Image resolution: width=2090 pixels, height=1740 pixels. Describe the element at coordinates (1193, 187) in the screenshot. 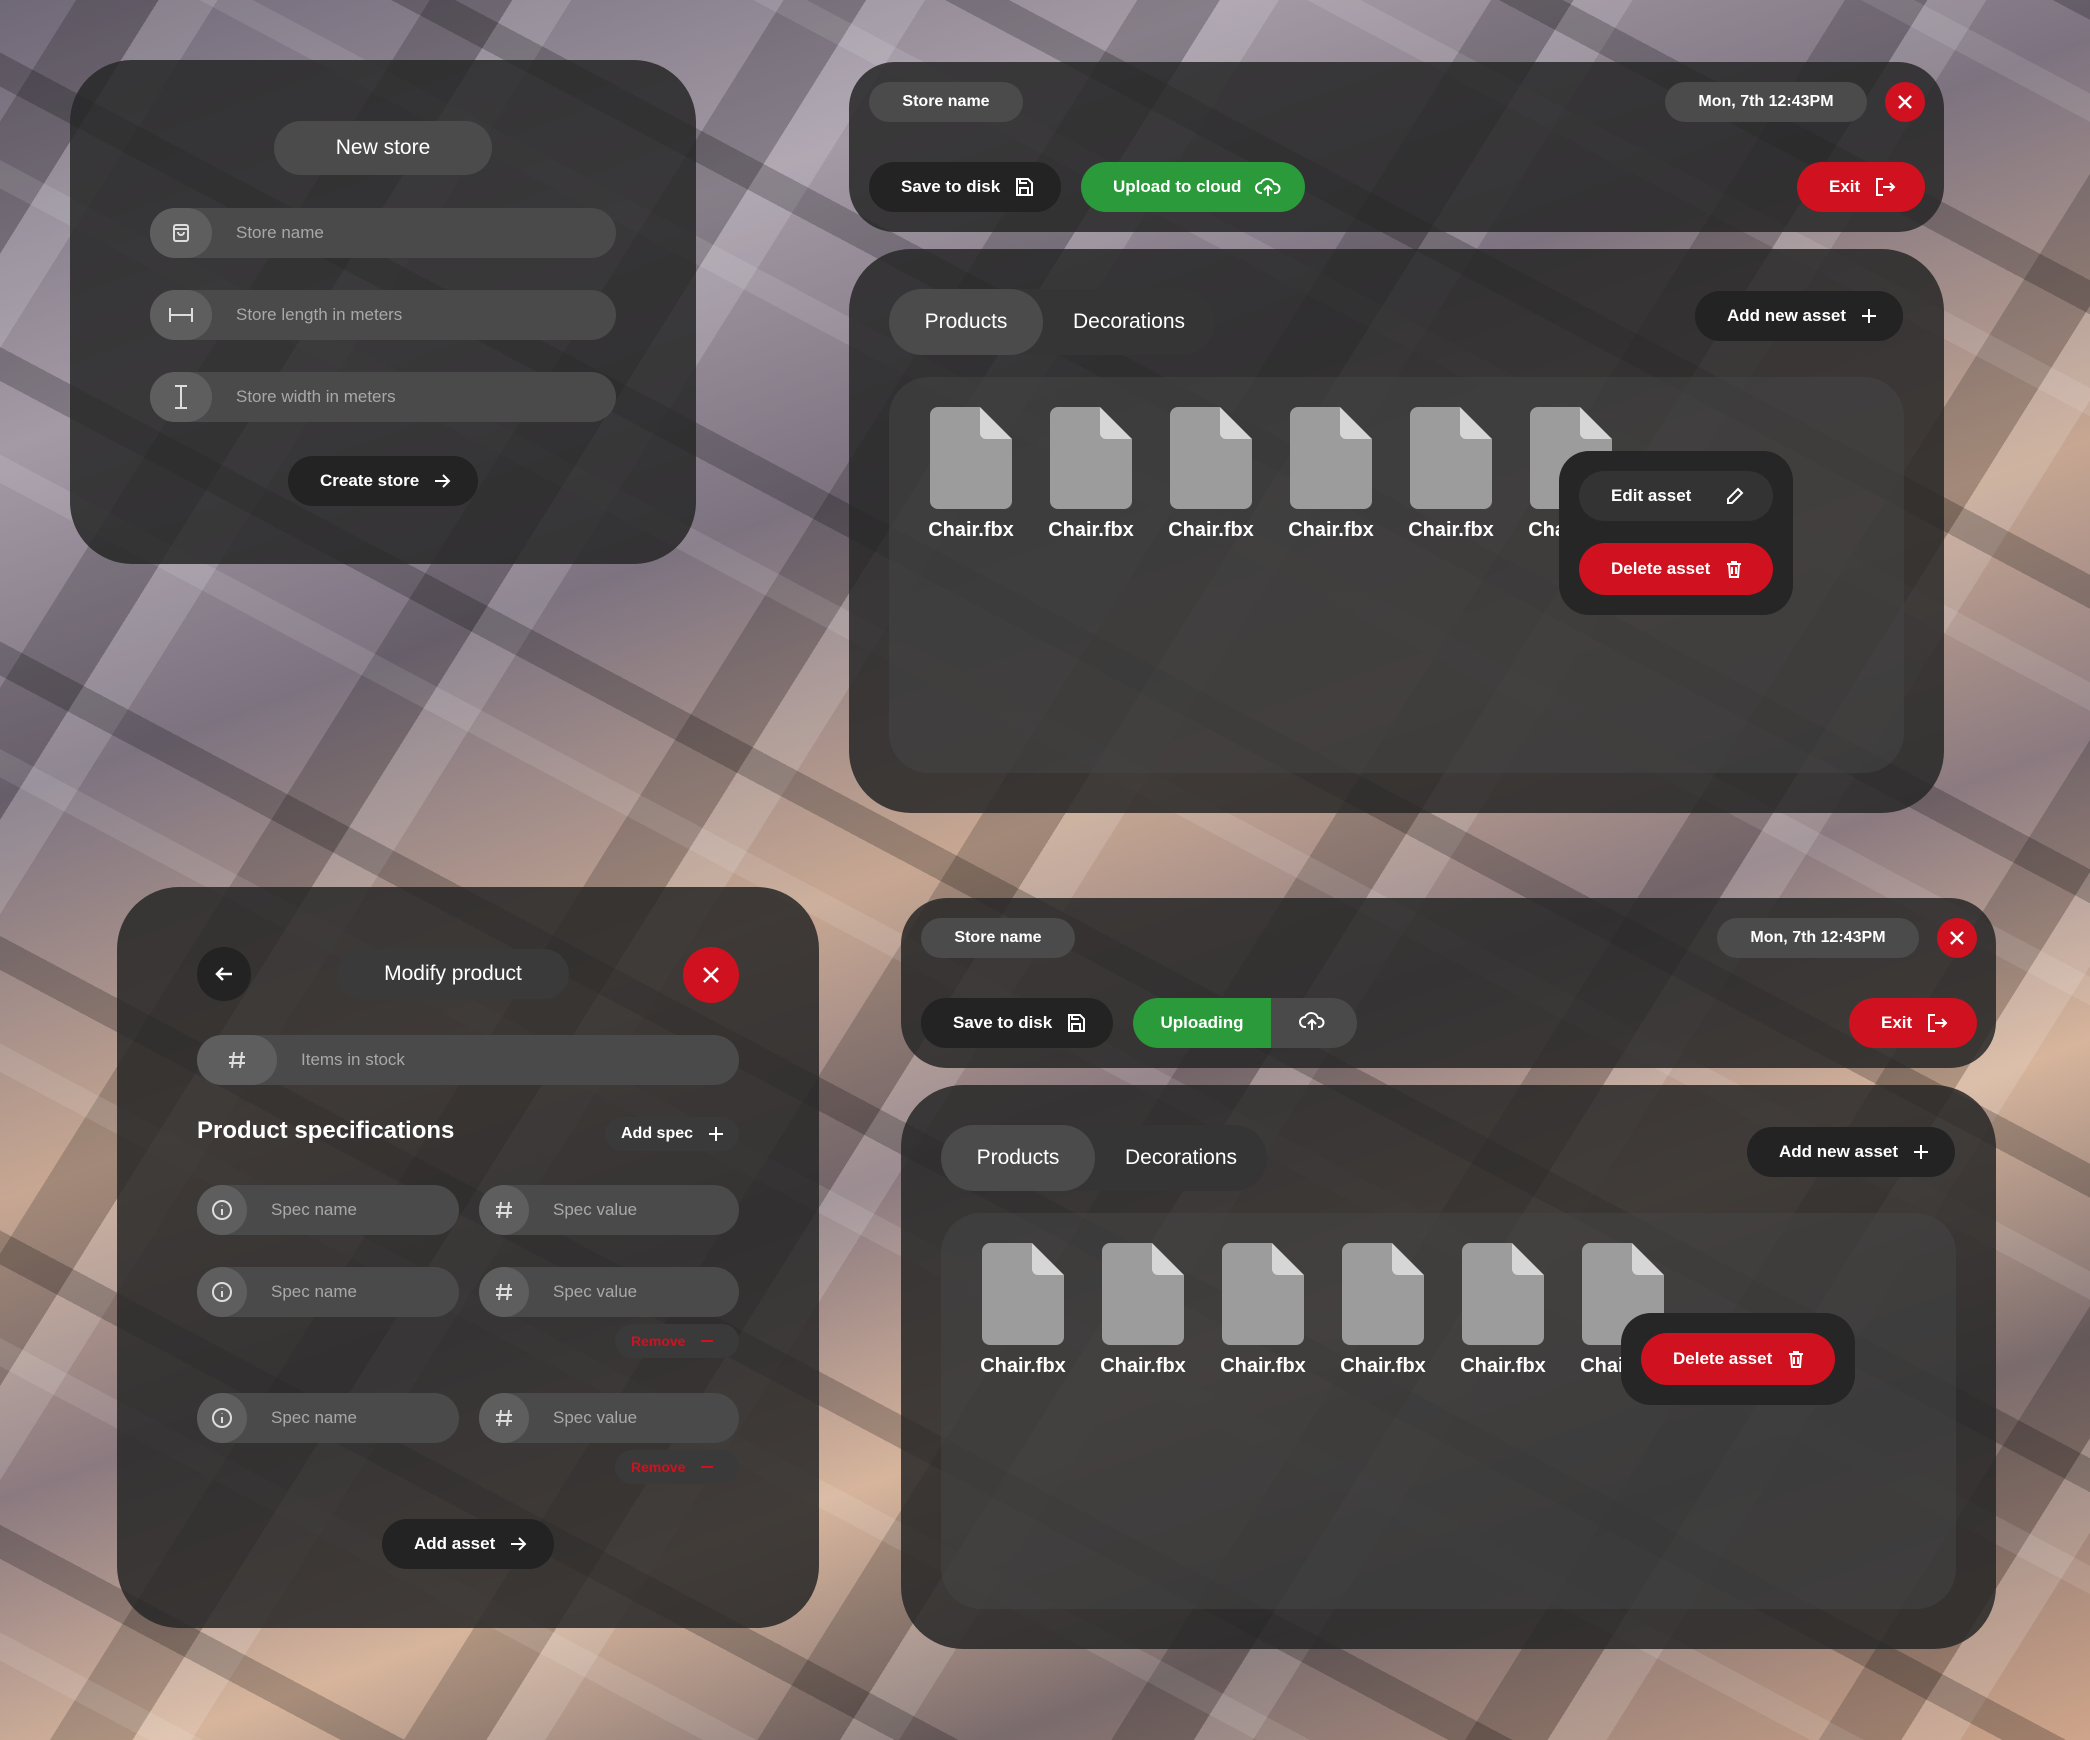

I see `upload-to-cloud-button: Upload to cloud` at that location.